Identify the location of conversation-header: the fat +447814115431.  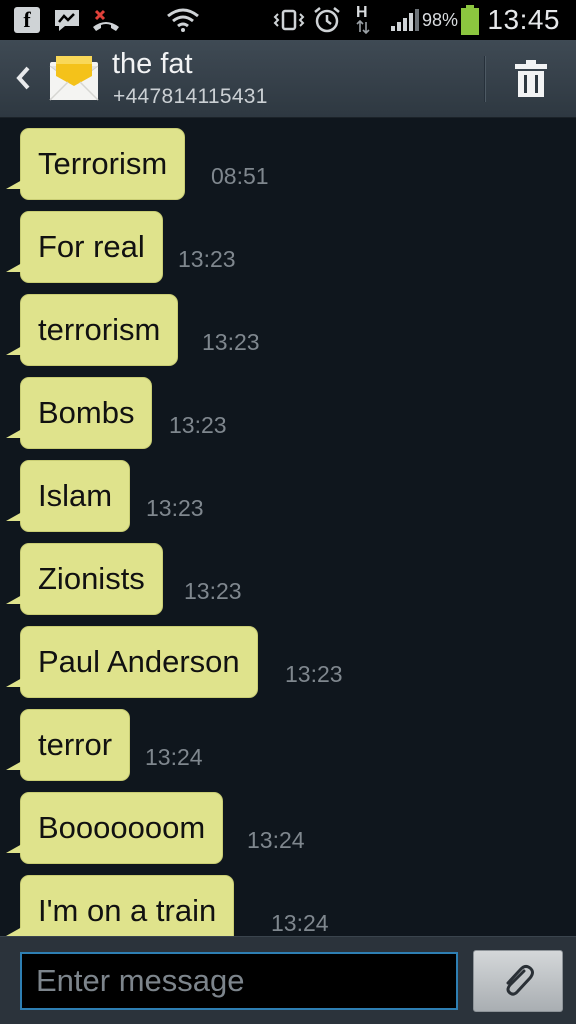
(288, 79).